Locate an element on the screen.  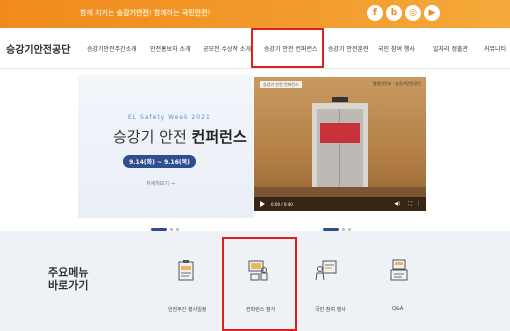
blog-icon: b is located at coordinates (394, 13).